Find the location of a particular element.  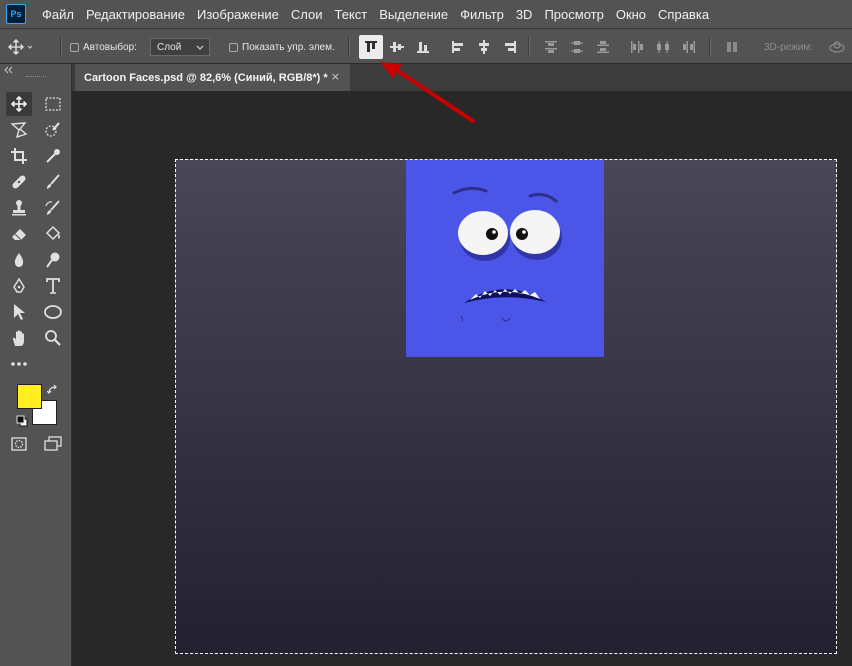

ellipse-icon is located at coordinates (53, 312).